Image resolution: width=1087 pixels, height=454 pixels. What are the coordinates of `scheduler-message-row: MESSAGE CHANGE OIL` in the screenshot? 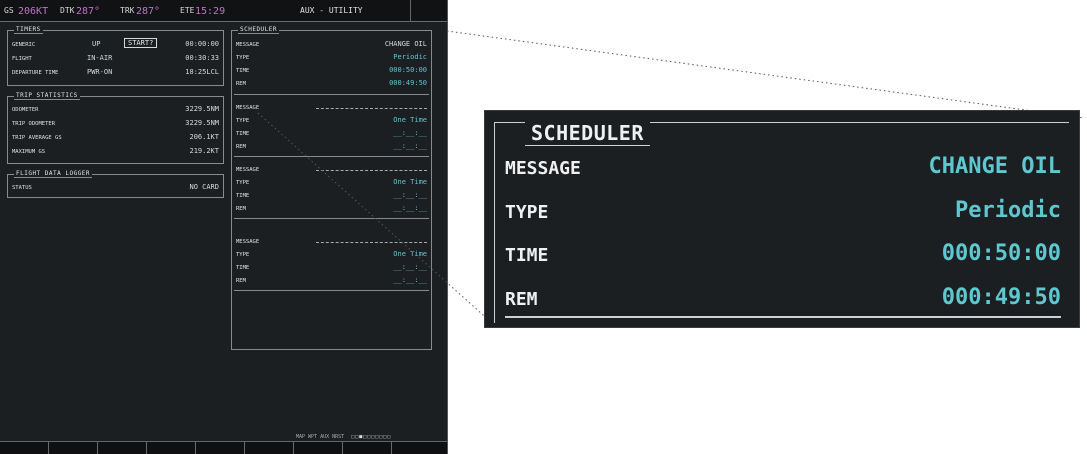 It's located at (331, 45).